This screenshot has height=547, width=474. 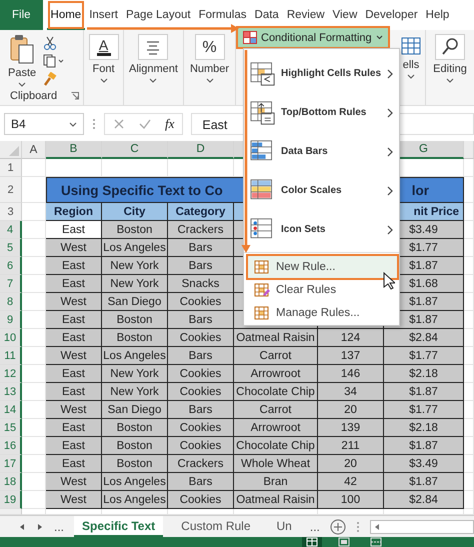 I want to click on column-header: B, so click(x=74, y=150).